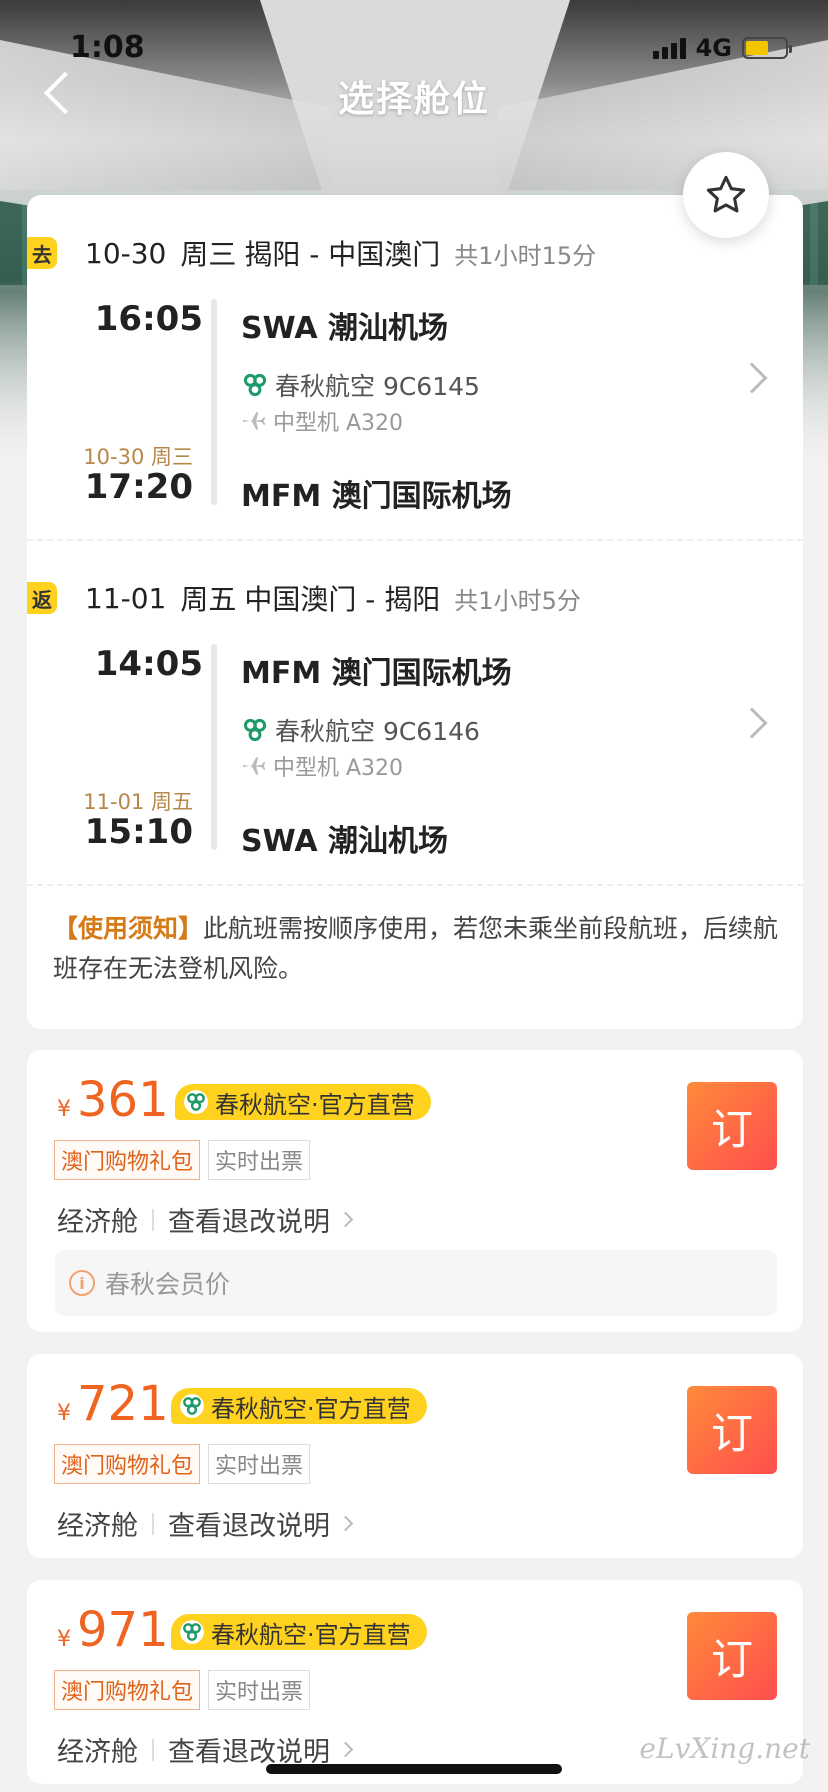  What do you see at coordinates (377, 731) in the screenshot?
I see `airline-flight-number: 春秋航空 9C6146` at bounding box center [377, 731].